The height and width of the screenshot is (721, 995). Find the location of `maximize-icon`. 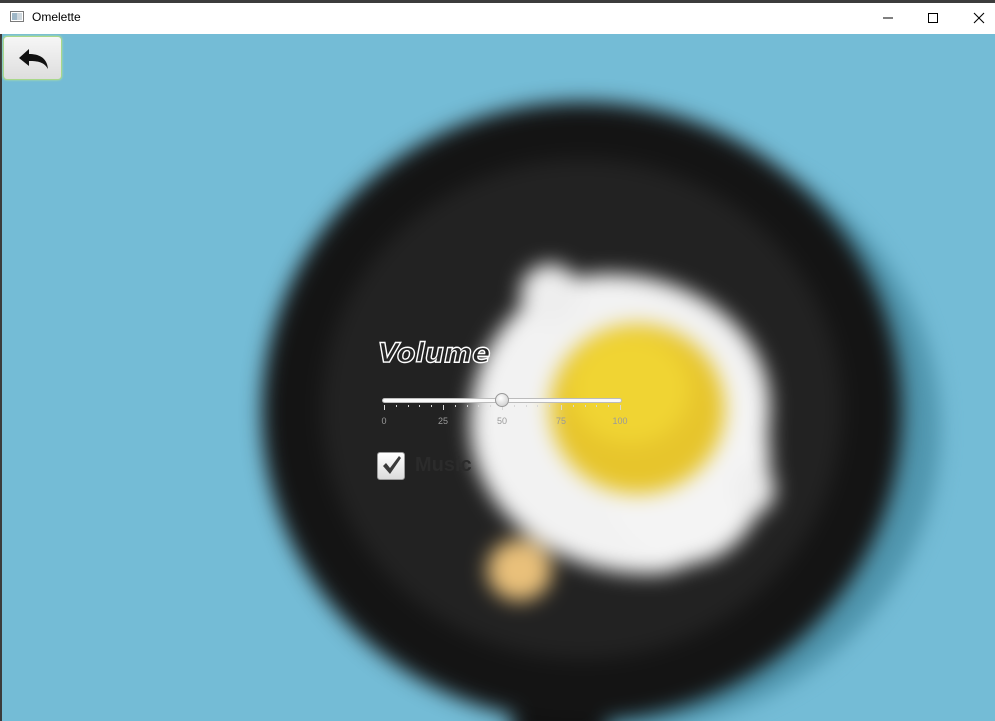

maximize-icon is located at coordinates (933, 18).